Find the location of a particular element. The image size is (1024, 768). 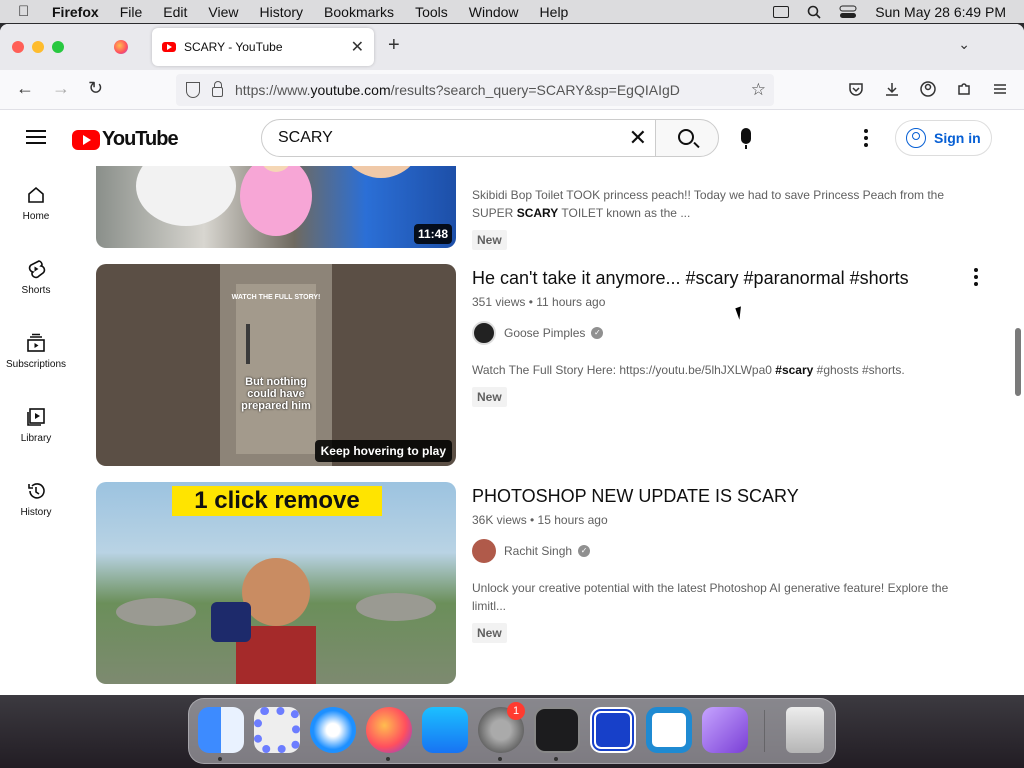

spotlight-search-icon is located at coordinates (814, 12).